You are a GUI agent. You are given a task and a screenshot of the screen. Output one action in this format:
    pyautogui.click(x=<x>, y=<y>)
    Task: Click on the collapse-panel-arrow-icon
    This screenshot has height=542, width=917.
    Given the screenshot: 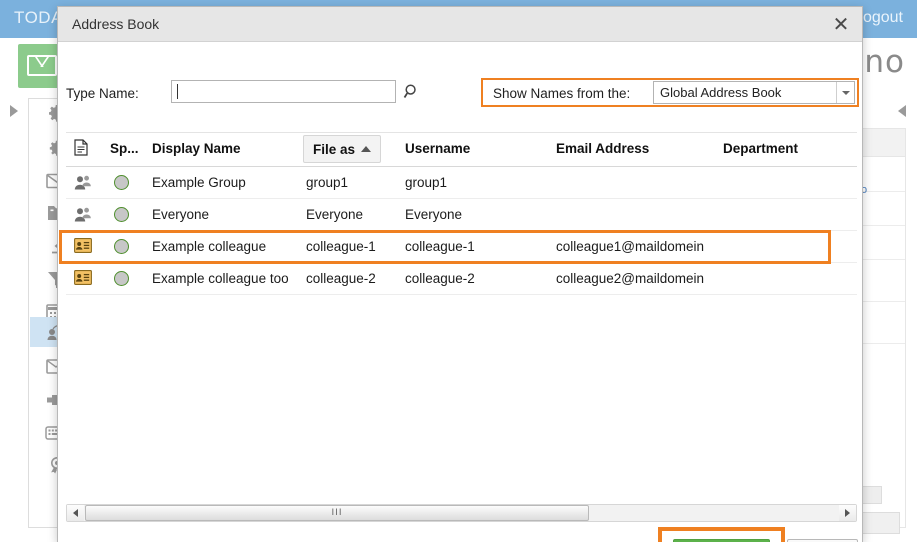 What is the action you would take?
    pyautogui.click(x=903, y=112)
    